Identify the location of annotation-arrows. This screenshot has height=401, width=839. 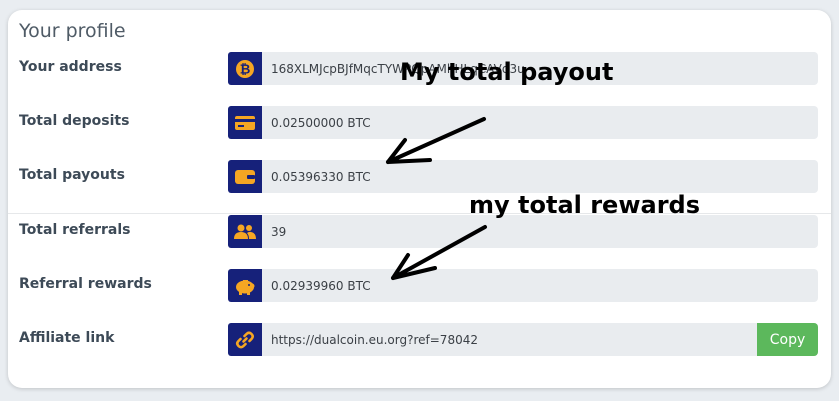
(436, 198).